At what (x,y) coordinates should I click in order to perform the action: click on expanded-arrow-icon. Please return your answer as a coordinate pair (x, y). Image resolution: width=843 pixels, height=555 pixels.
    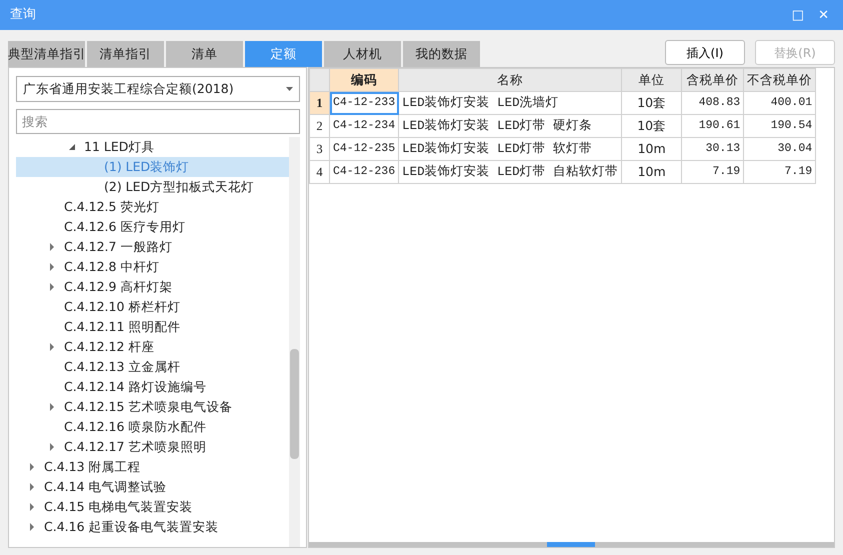
    Looking at the image, I should click on (72, 147).